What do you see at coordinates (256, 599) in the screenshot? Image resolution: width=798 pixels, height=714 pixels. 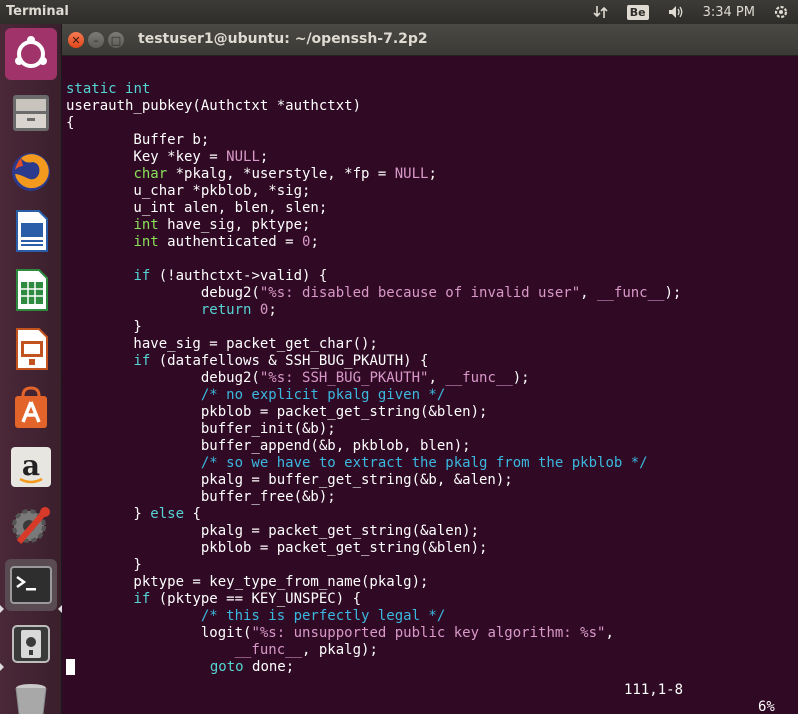 I see `code-token: (pktype == KEY_UNSPEC) {` at bounding box center [256, 599].